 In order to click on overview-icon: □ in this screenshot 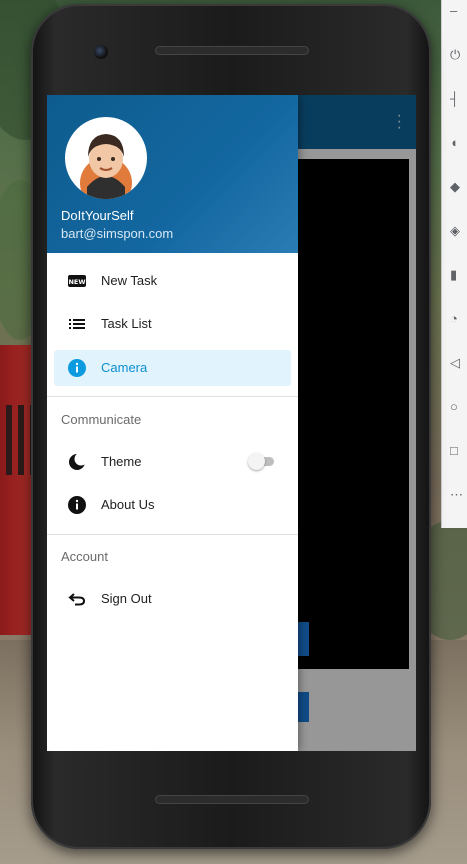, I will do `click(458, 451)`.